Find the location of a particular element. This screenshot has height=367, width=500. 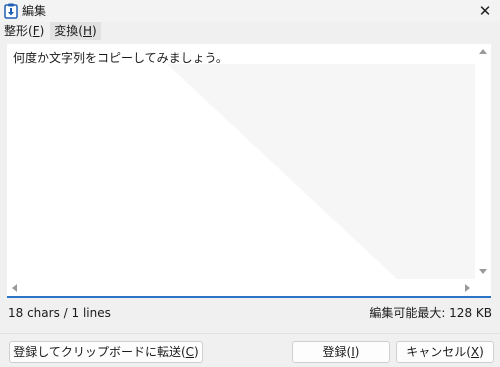

register-suffix: ) is located at coordinates (357, 352).